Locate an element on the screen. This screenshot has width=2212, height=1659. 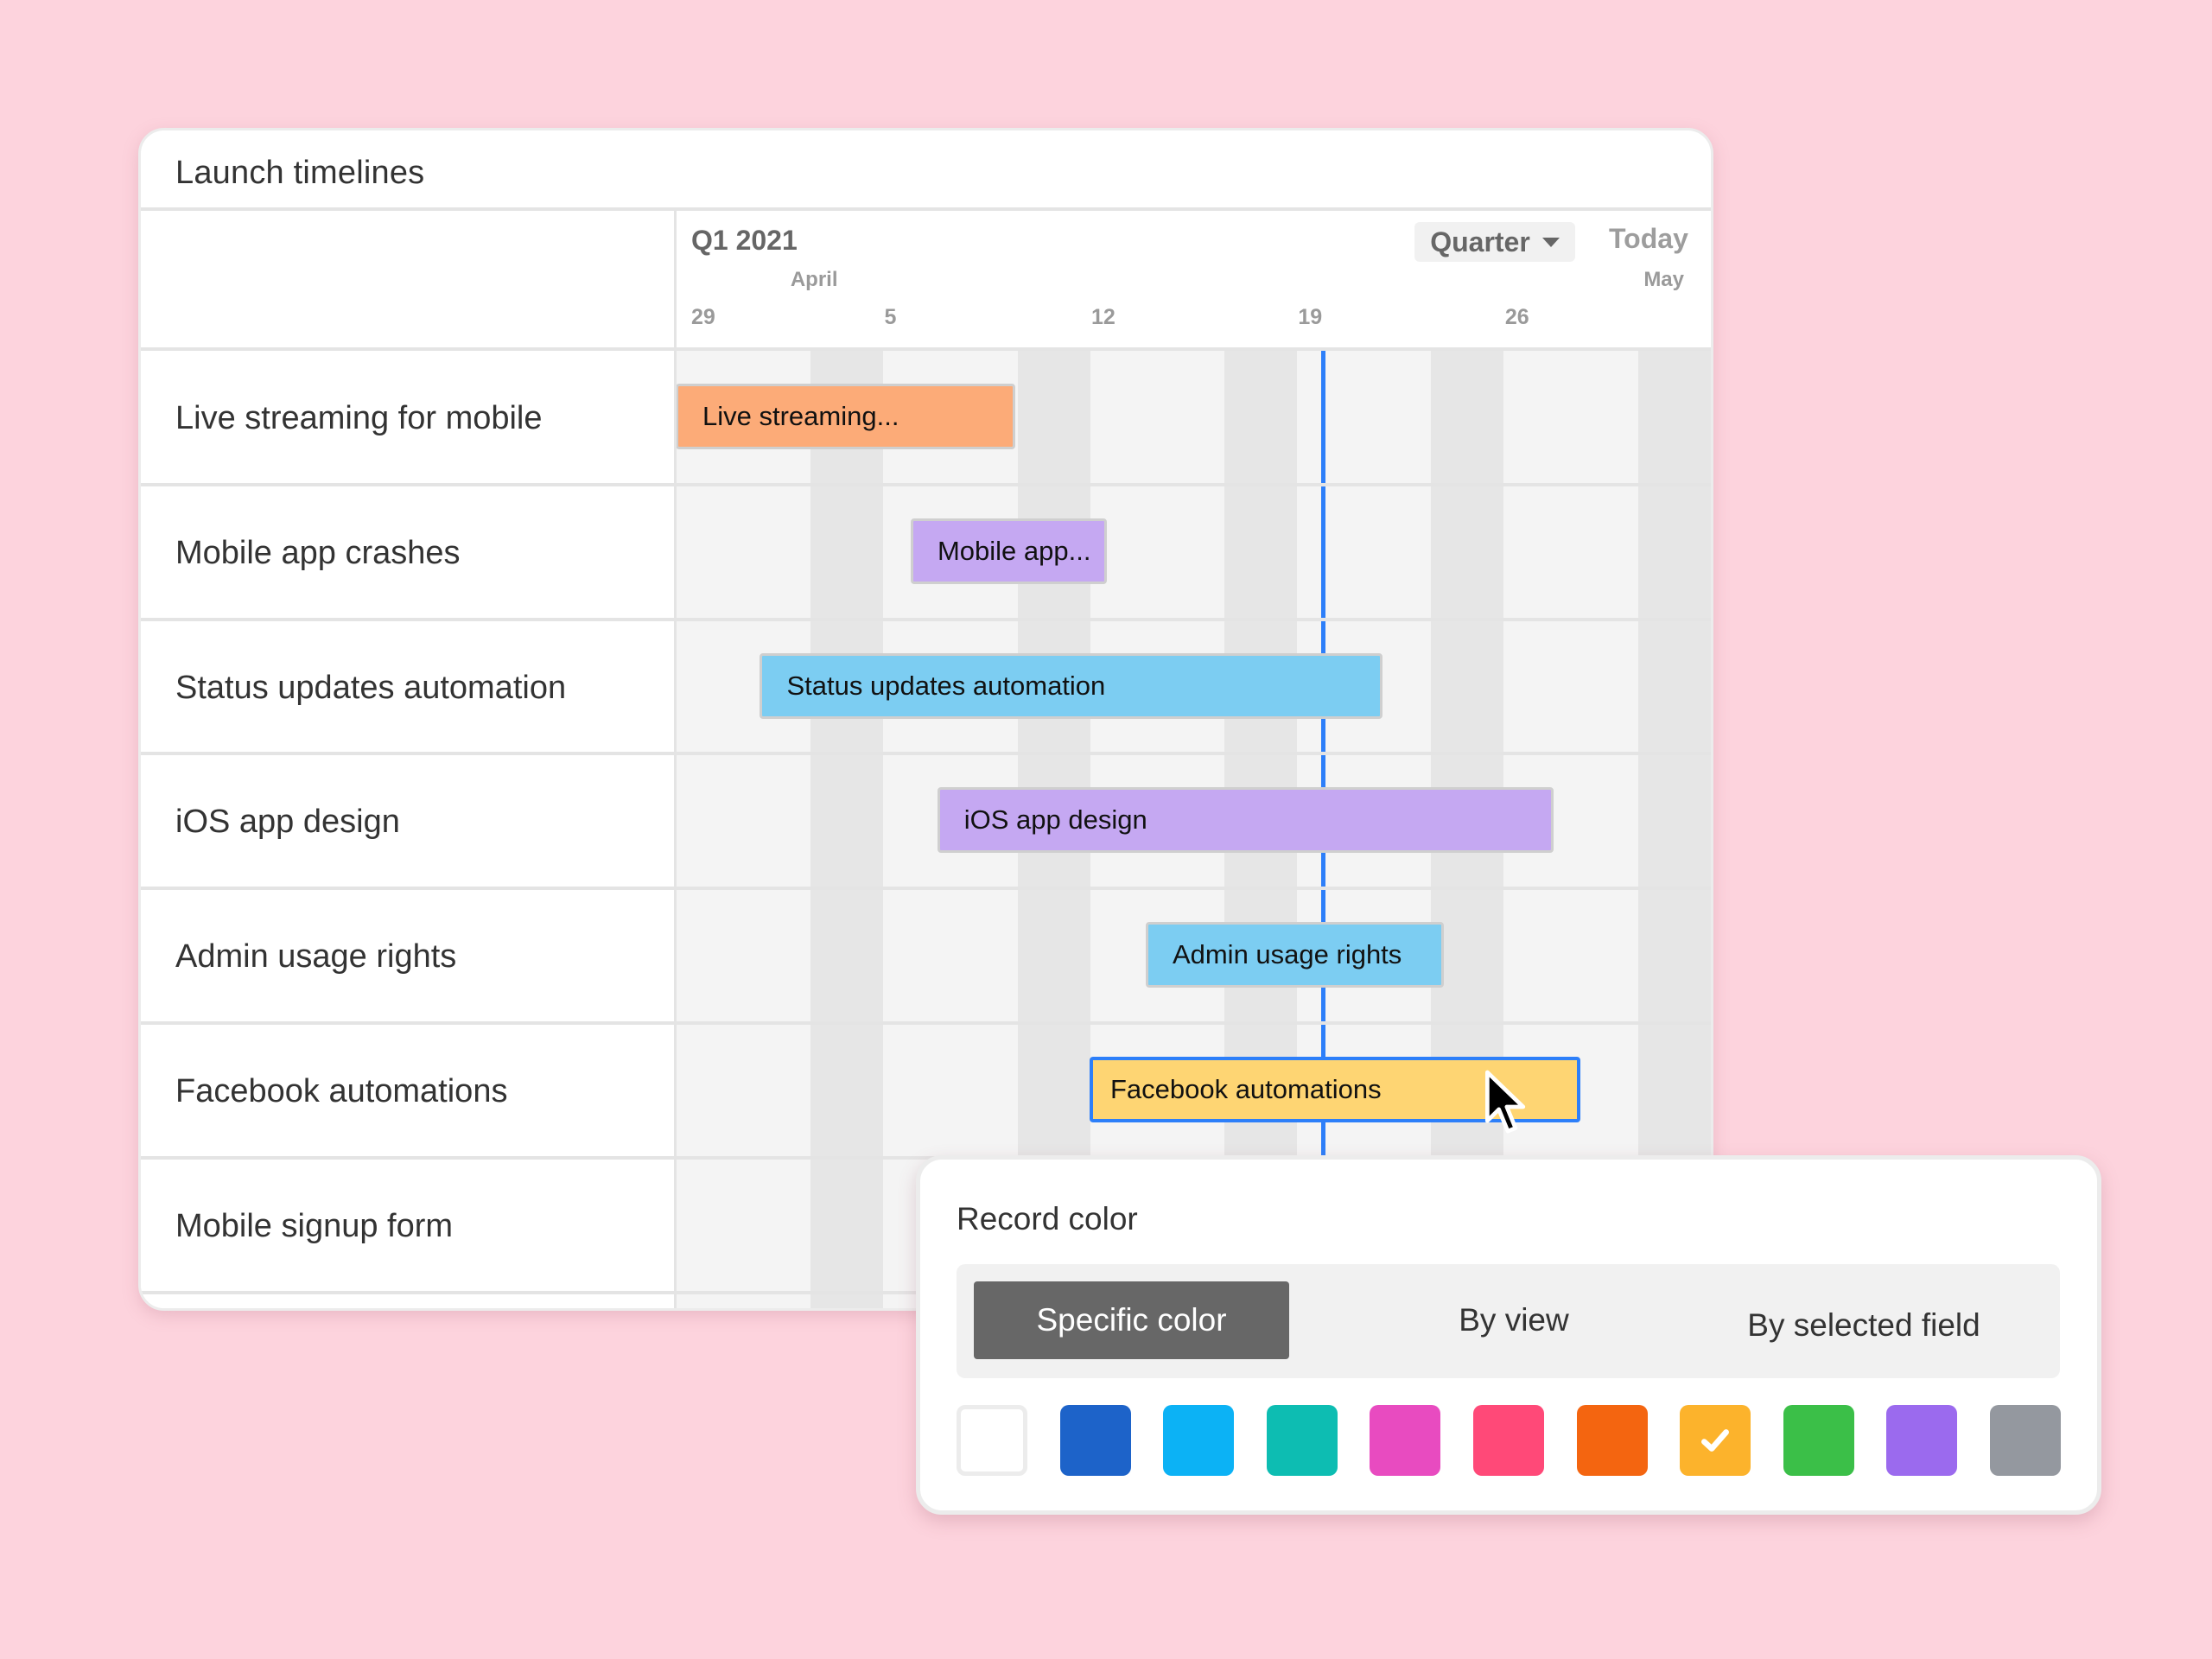
color-swatches is located at coordinates (1527, 1440).